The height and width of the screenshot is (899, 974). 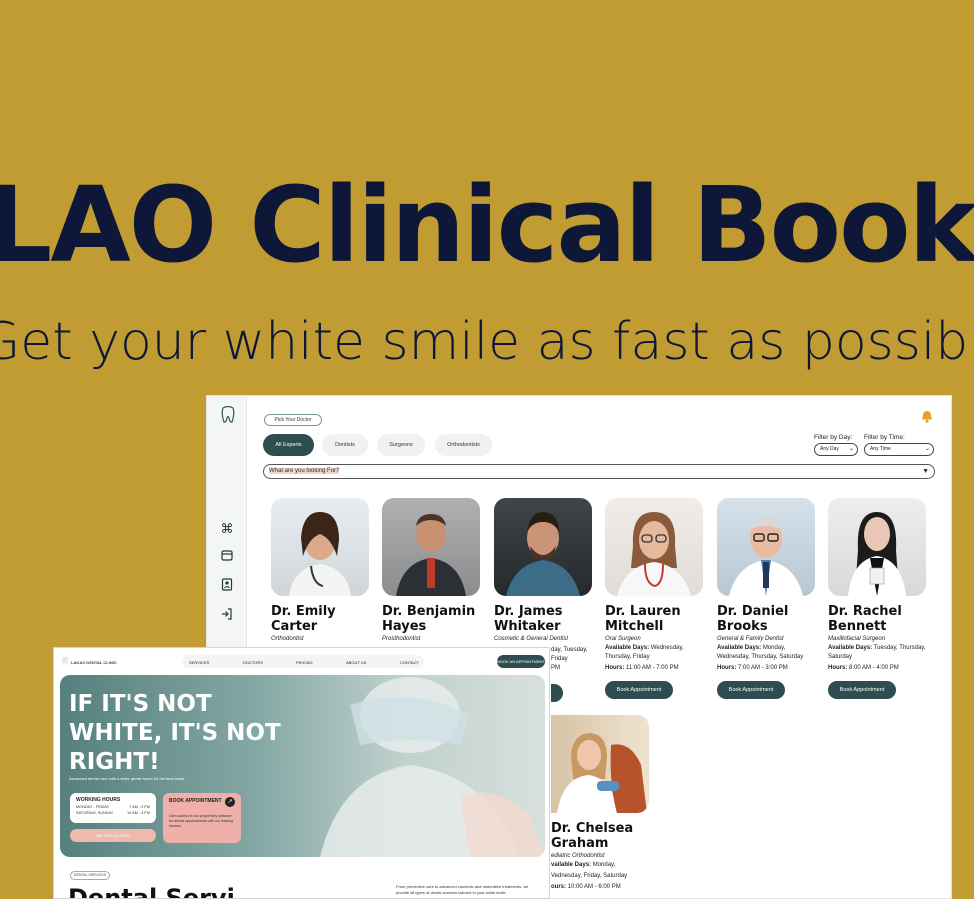 What do you see at coordinates (90, 875) in the screenshot?
I see `section-pill: DENTAL SERVICES` at bounding box center [90, 875].